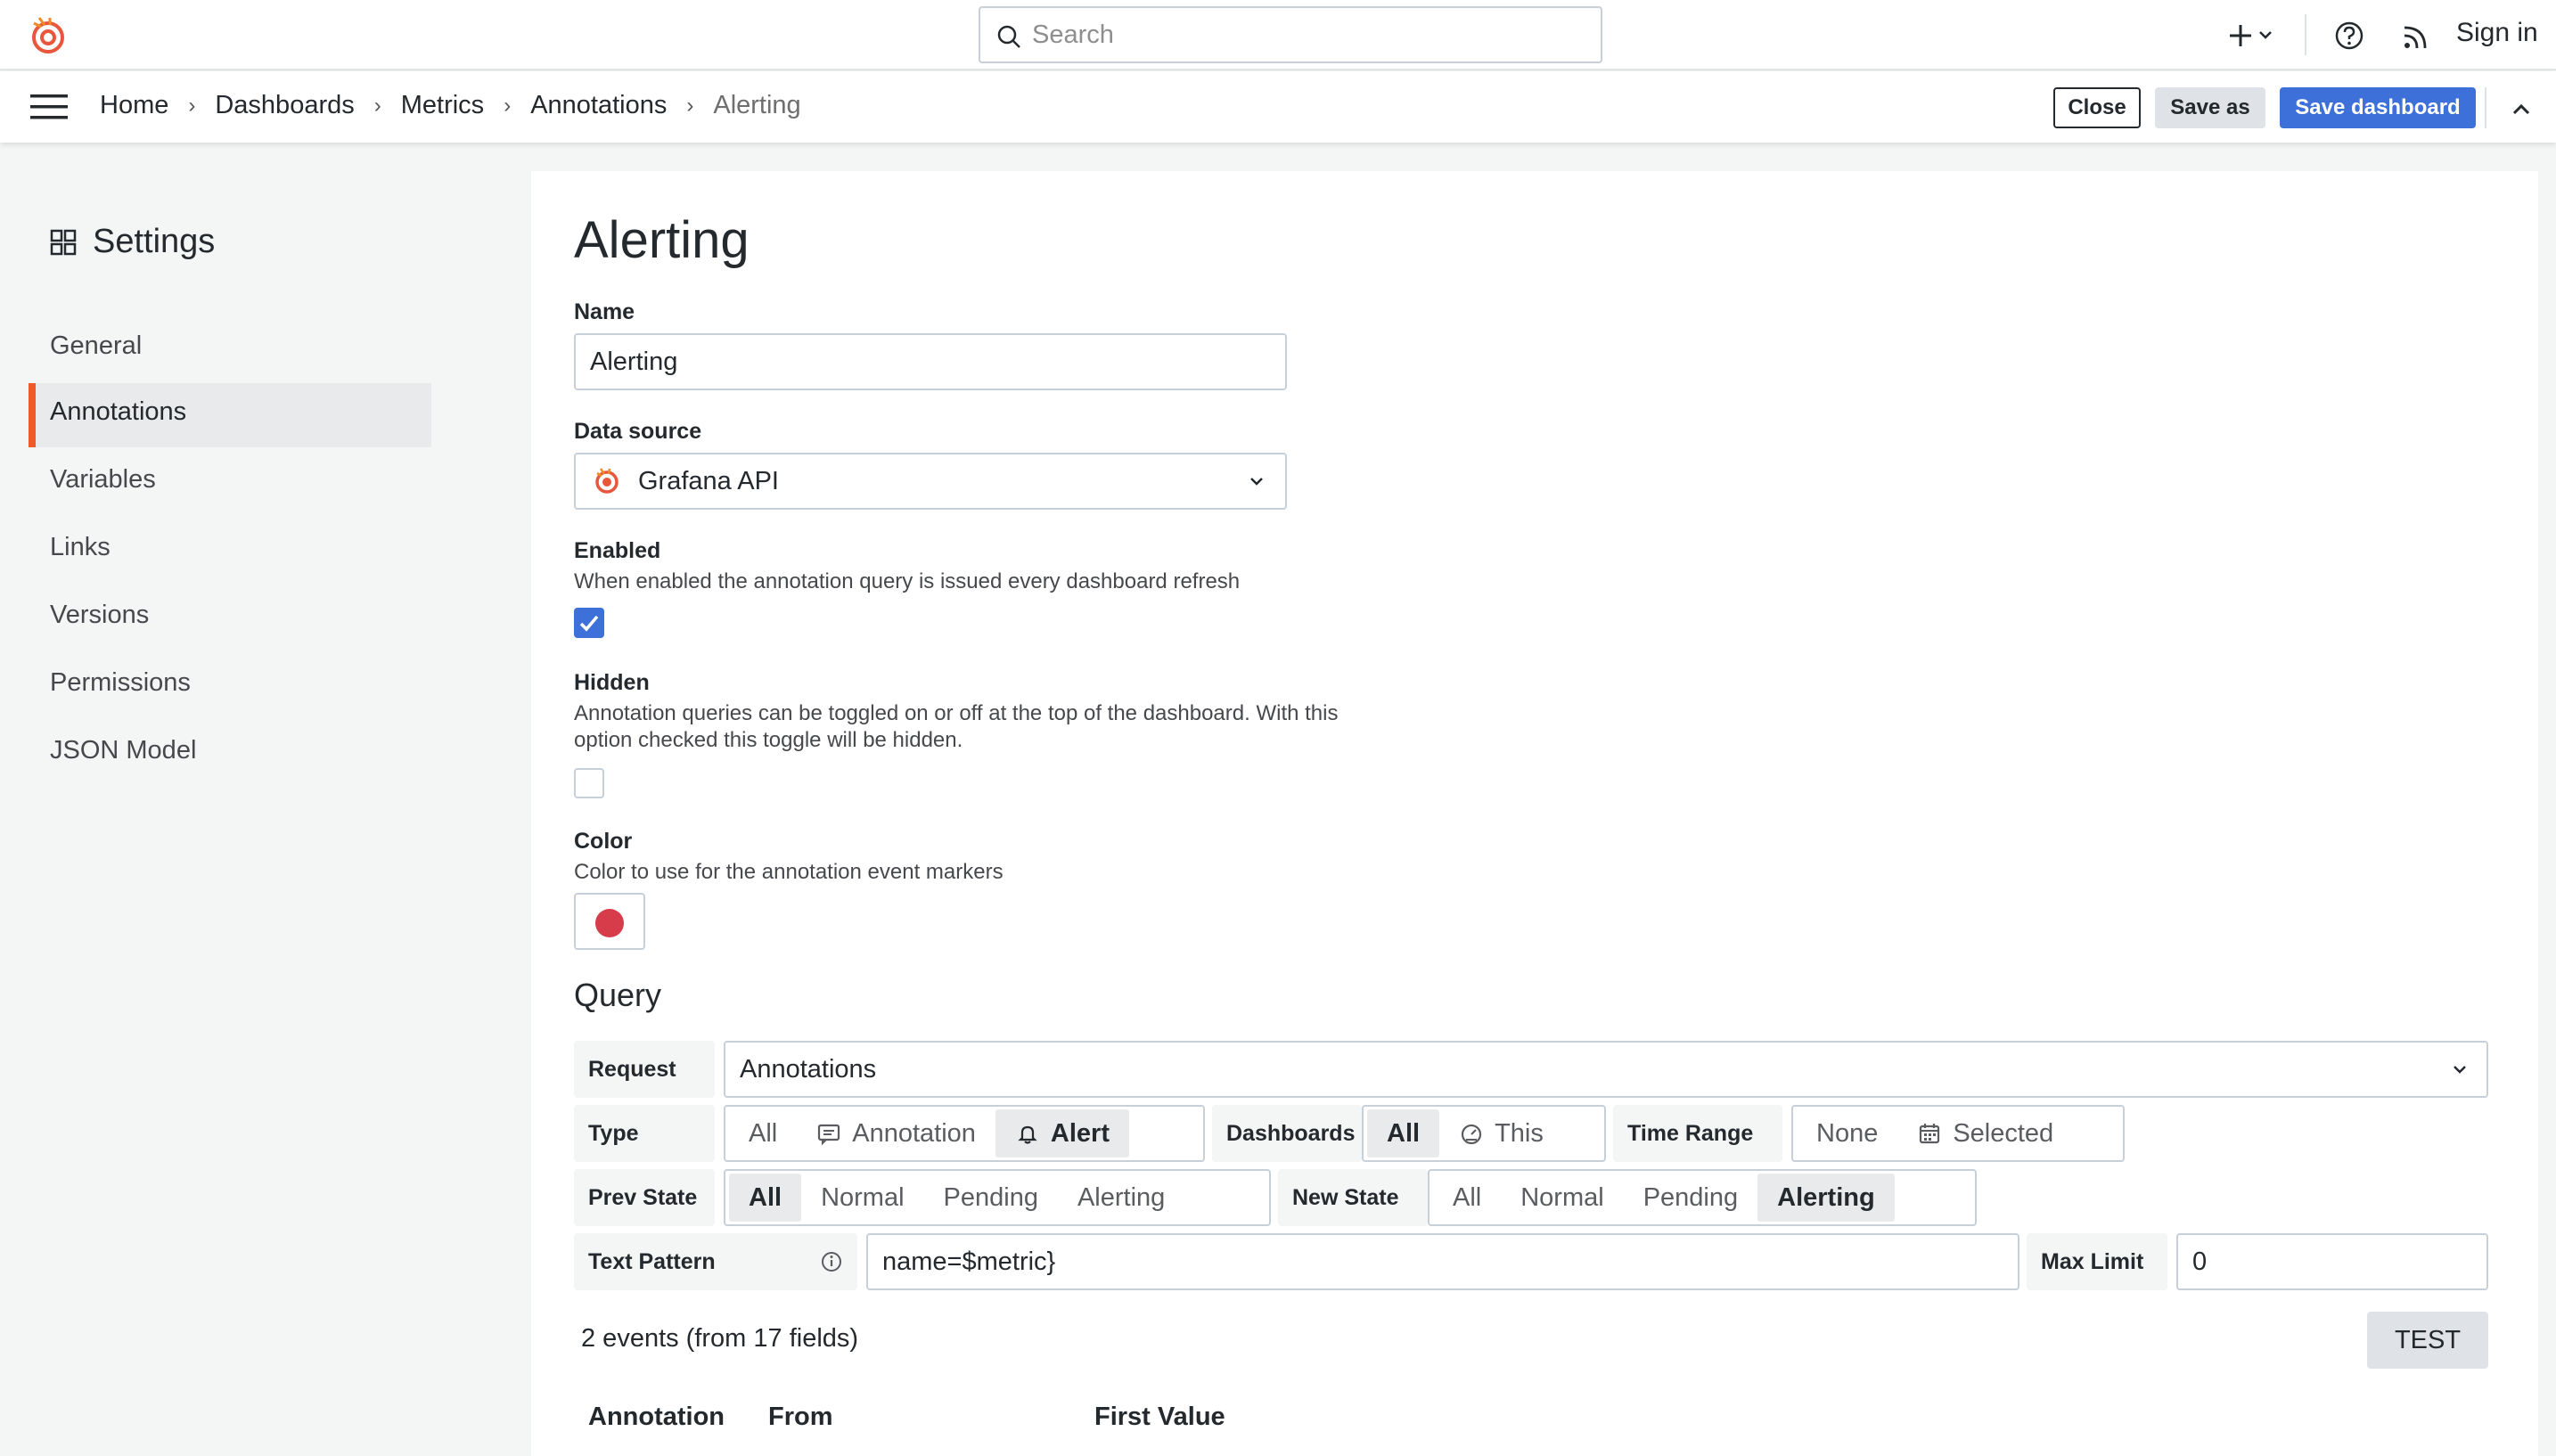 This screenshot has height=1456, width=2556. I want to click on type-radio-group: All Annotation Alert, so click(965, 1134).